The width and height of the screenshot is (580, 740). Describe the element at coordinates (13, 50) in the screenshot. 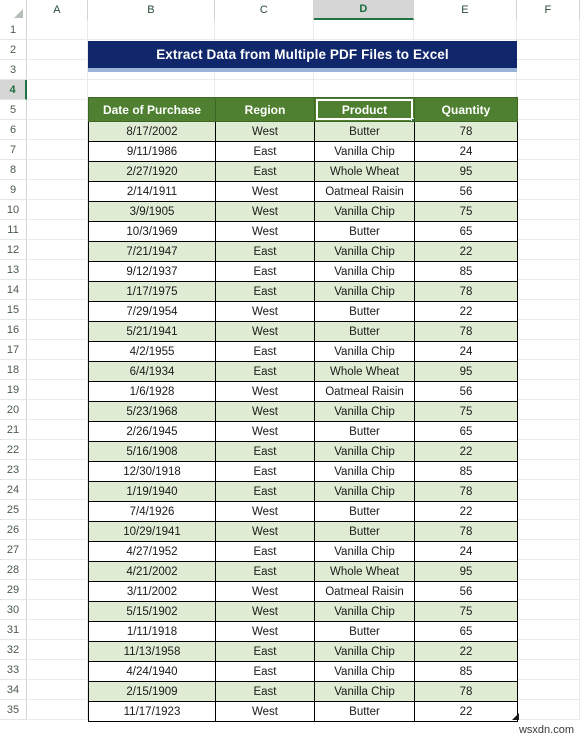

I see `row-header-2: 2` at that location.